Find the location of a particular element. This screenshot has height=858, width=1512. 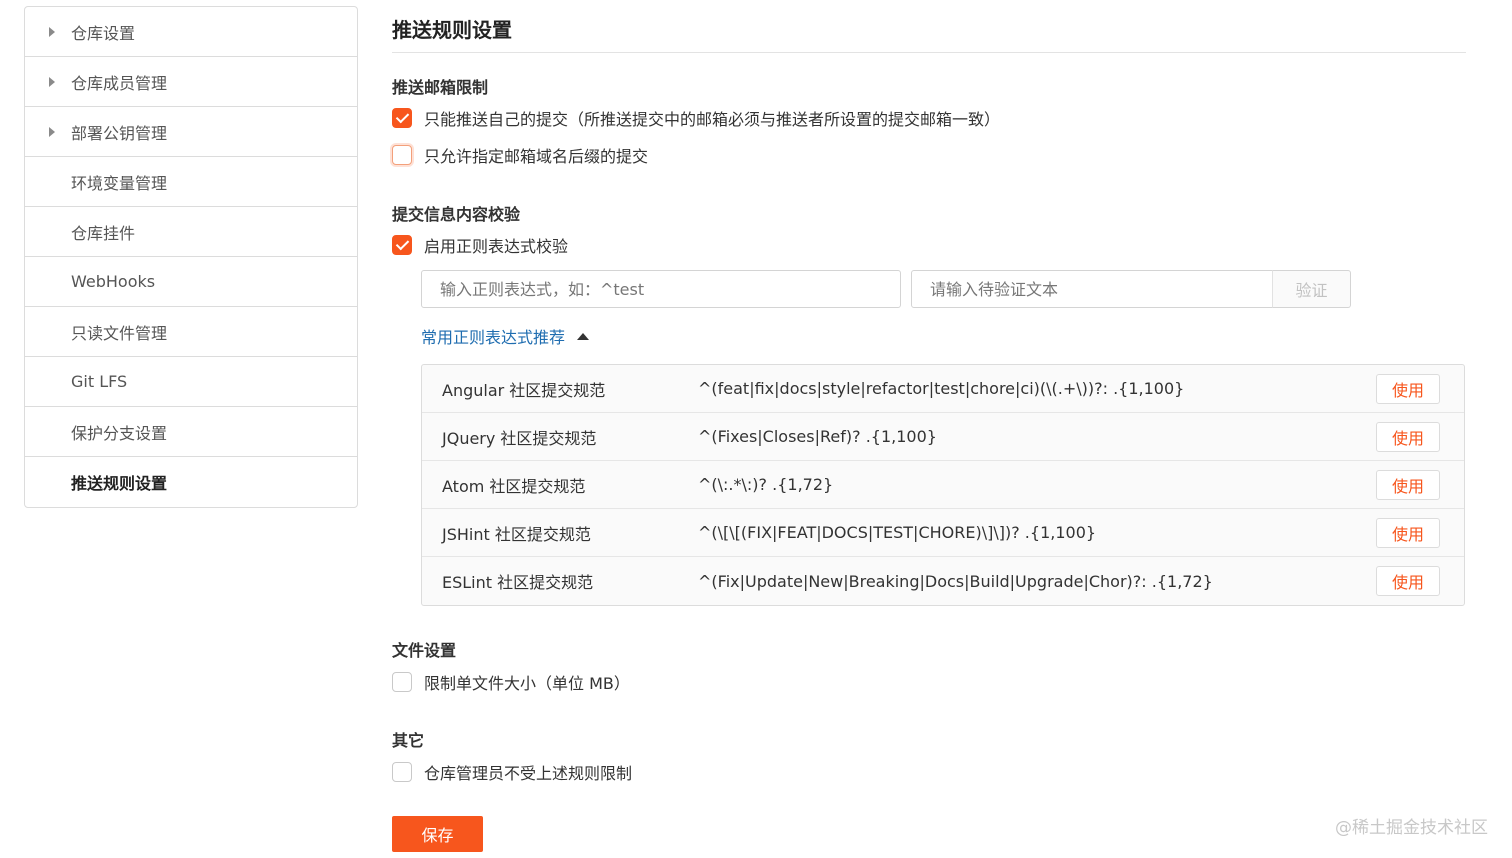

section-title-email: 推送邮箱限制 is located at coordinates (440, 87).